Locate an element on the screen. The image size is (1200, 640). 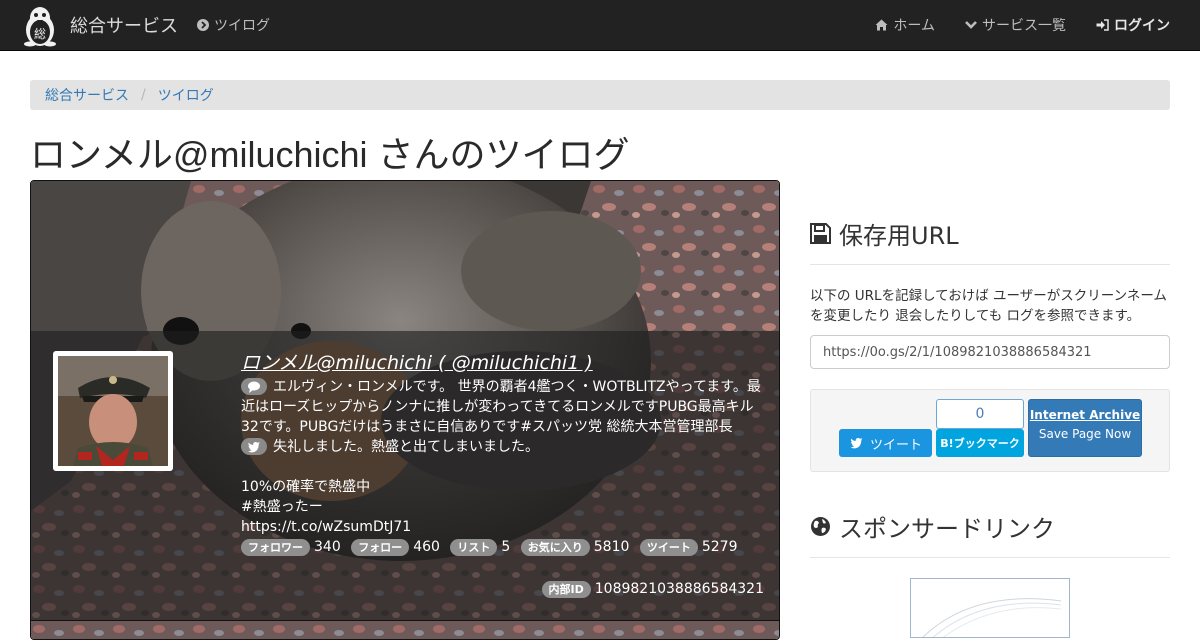
breadcrumb: 総合サービス / ツイログ is located at coordinates (600, 95).